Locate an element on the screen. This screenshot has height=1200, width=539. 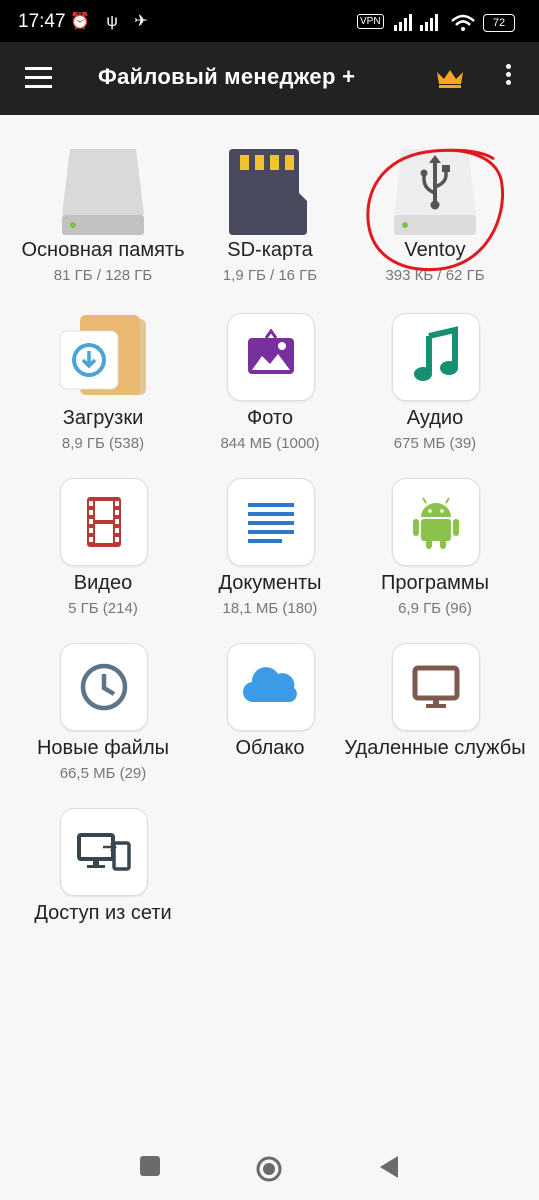
tile-label: Фото is located at coordinates (270, 418).